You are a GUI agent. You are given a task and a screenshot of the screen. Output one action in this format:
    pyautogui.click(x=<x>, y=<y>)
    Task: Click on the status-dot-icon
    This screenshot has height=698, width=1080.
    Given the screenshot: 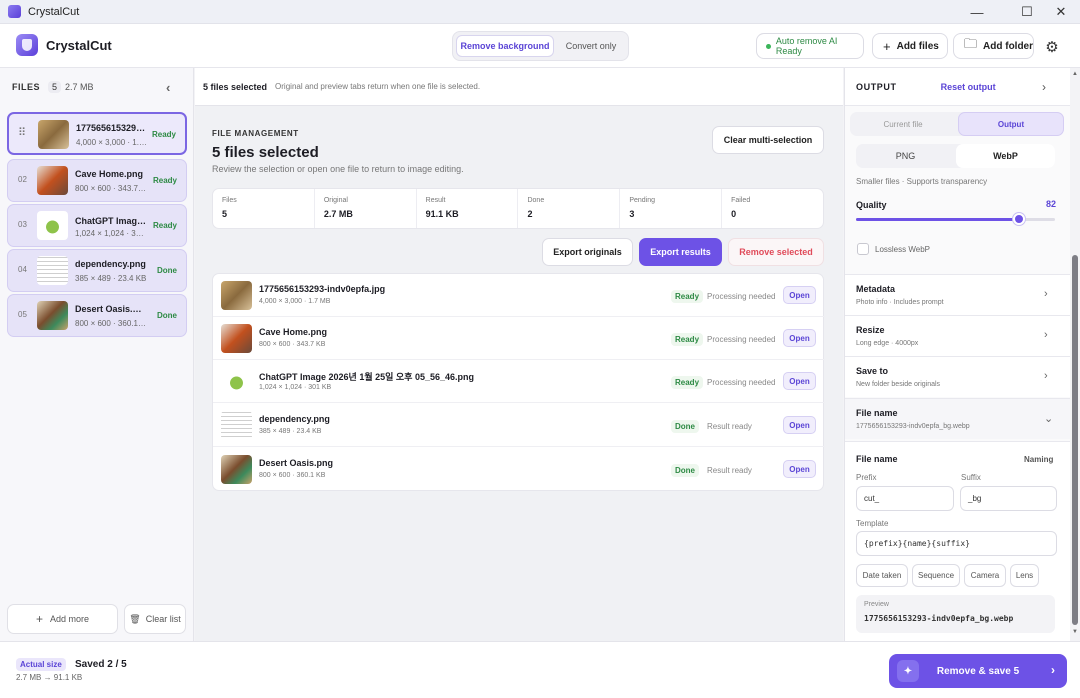 What is the action you would take?
    pyautogui.click(x=768, y=46)
    